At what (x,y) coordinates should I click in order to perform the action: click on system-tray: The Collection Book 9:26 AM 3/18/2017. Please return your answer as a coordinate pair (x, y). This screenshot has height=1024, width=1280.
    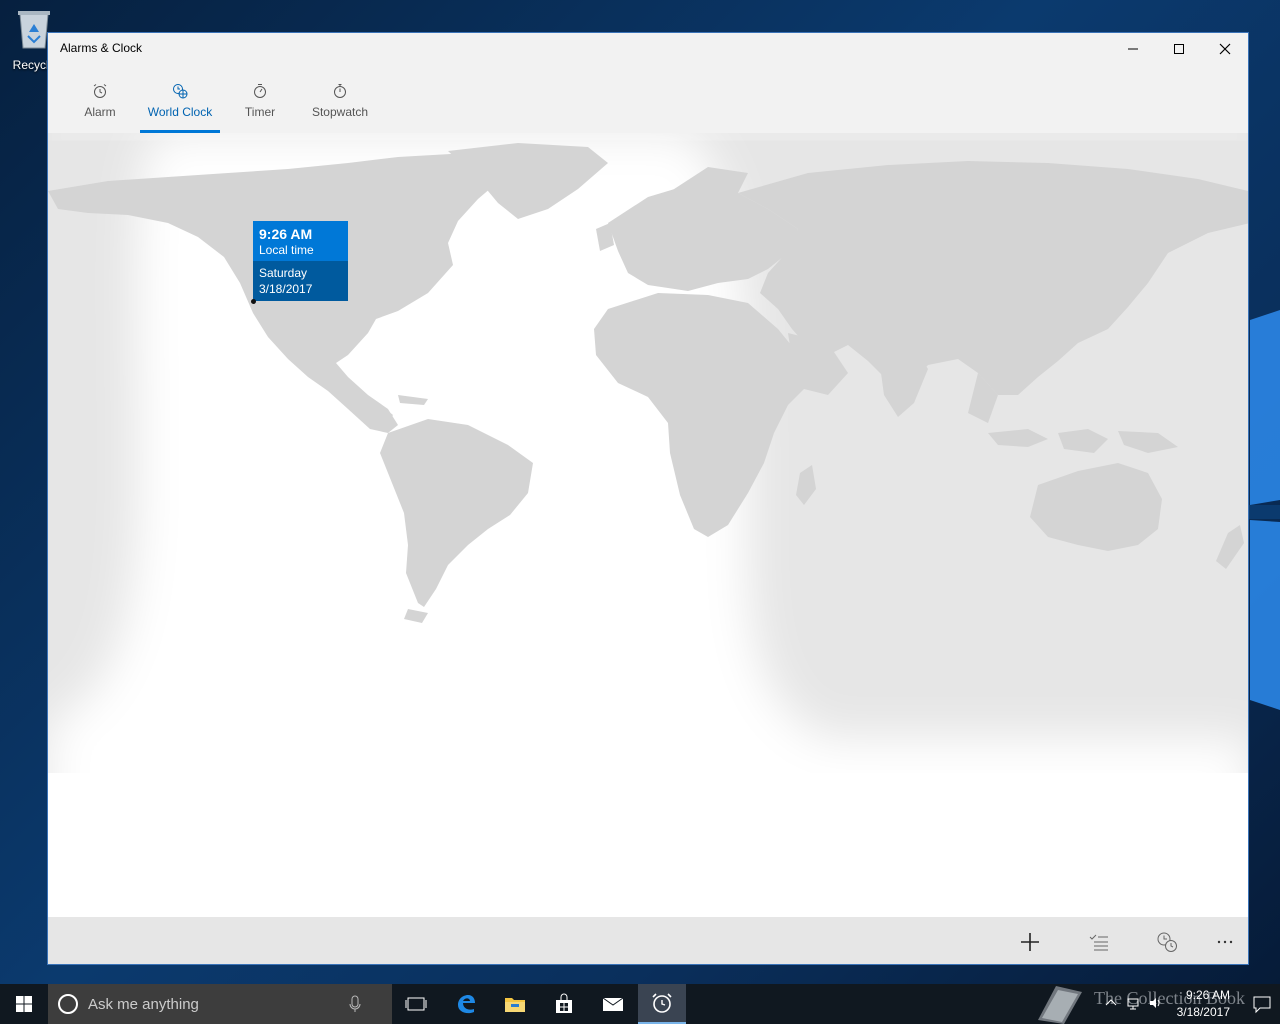
    Looking at the image, I should click on (1150, 1004).